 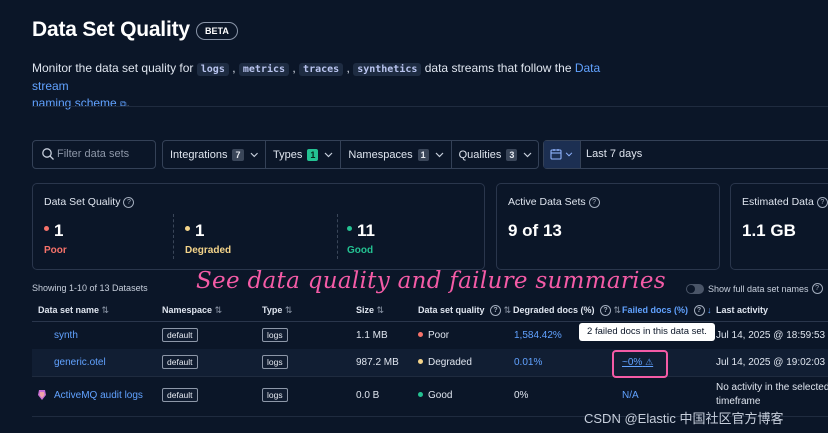 What do you see at coordinates (547, 202) in the screenshot?
I see `active-data-sets-title-text: Active Data Sets` at bounding box center [547, 202].